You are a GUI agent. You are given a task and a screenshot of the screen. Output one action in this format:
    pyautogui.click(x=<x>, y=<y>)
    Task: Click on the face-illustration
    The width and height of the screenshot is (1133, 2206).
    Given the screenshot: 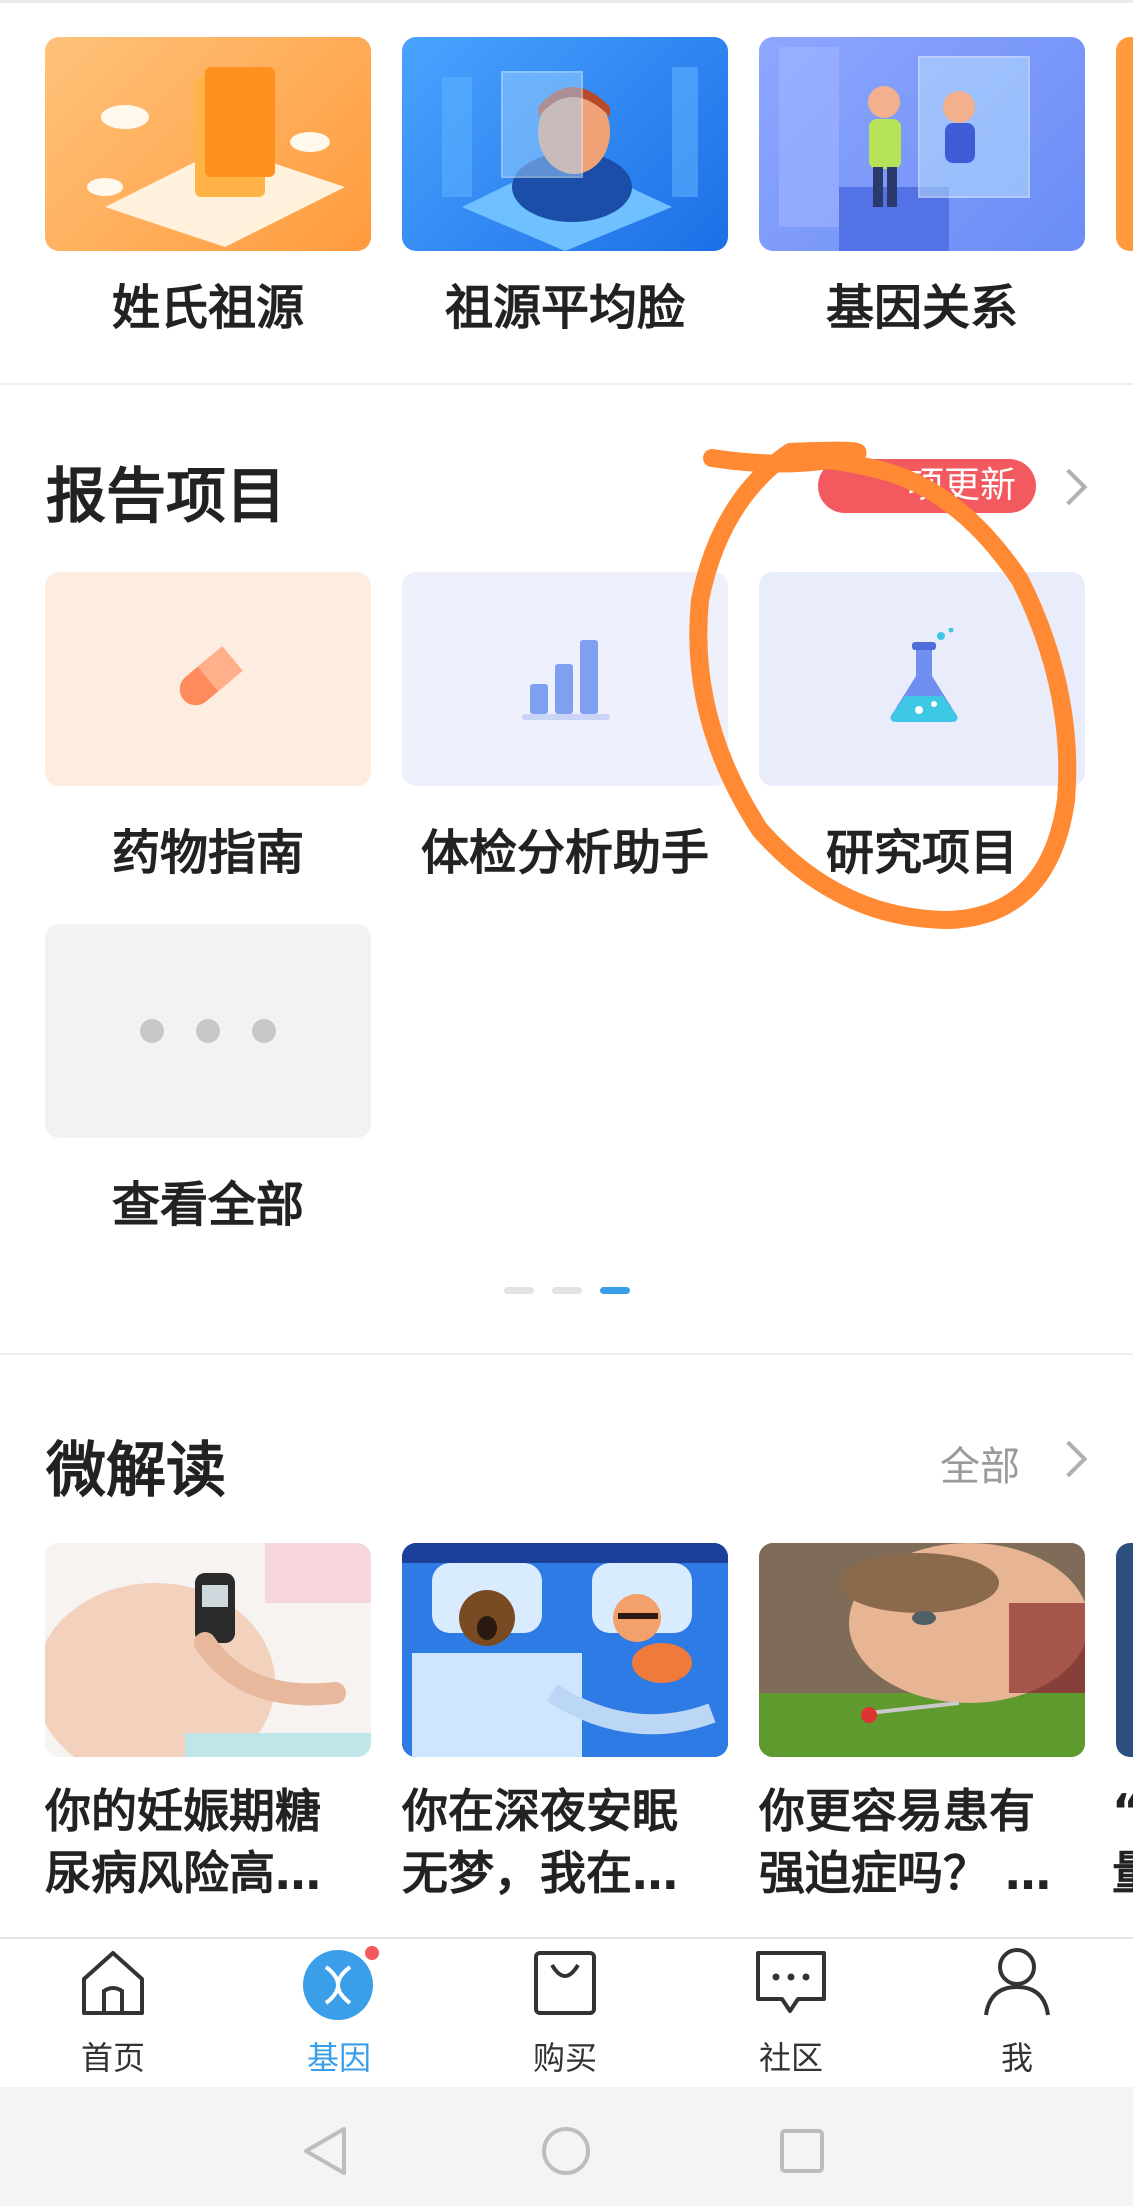 What is the action you would take?
    pyautogui.click(x=570, y=159)
    